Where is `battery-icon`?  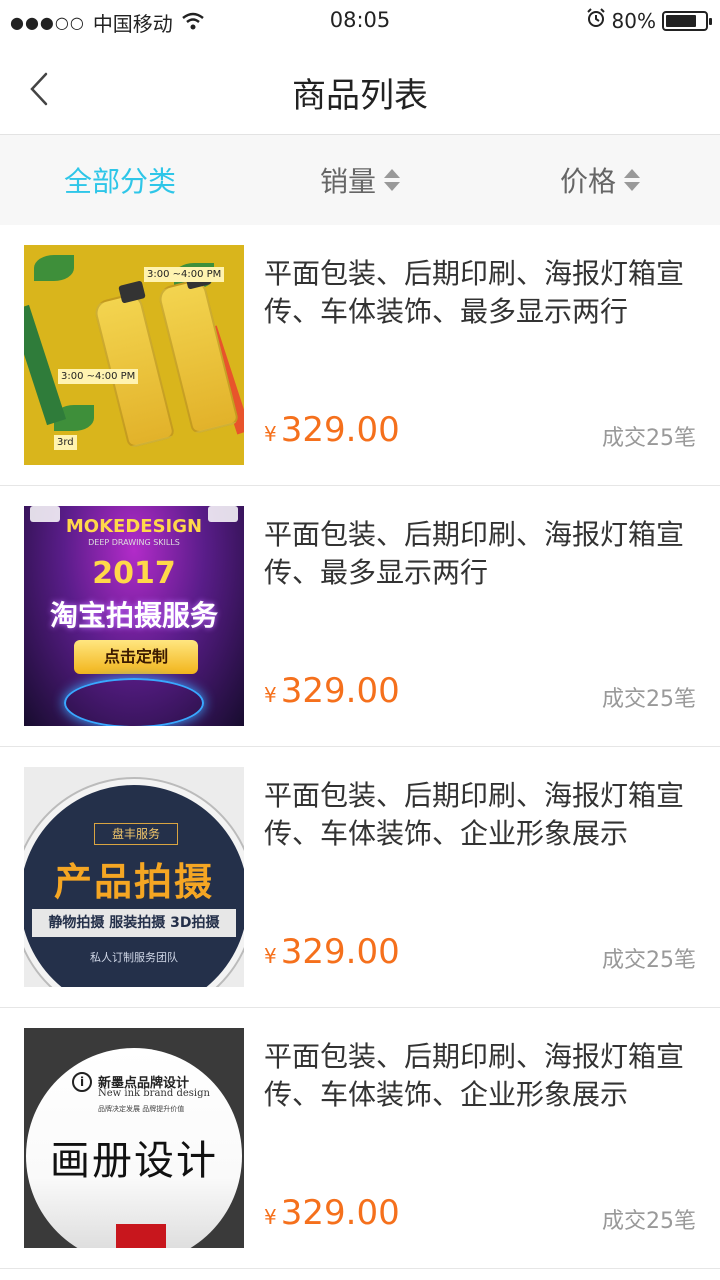 battery-icon is located at coordinates (687, 20).